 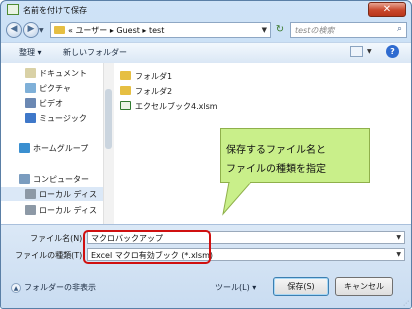 I want to click on video-icon, so click(x=30, y=103).